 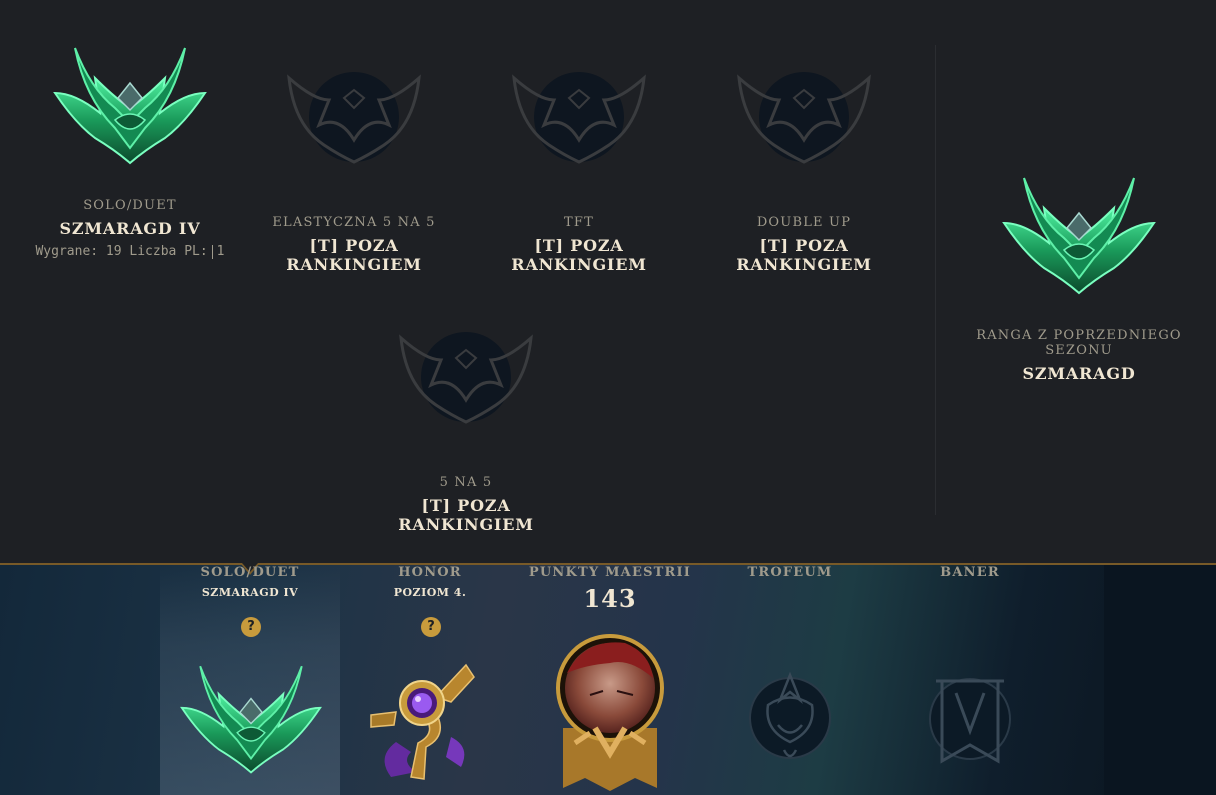 I want to click on honor-emblem-icon, so click(x=422, y=721).